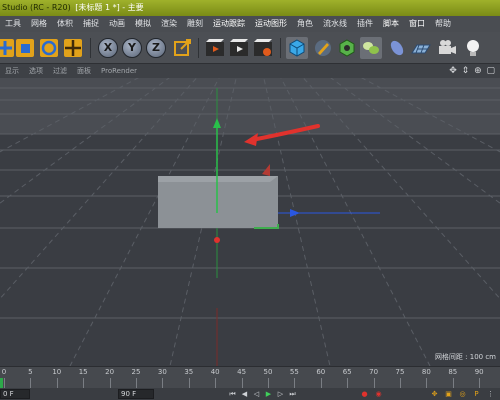  Describe the element at coordinates (400, 372) in the screenshot. I see `timeline-tick-label: 75` at that location.